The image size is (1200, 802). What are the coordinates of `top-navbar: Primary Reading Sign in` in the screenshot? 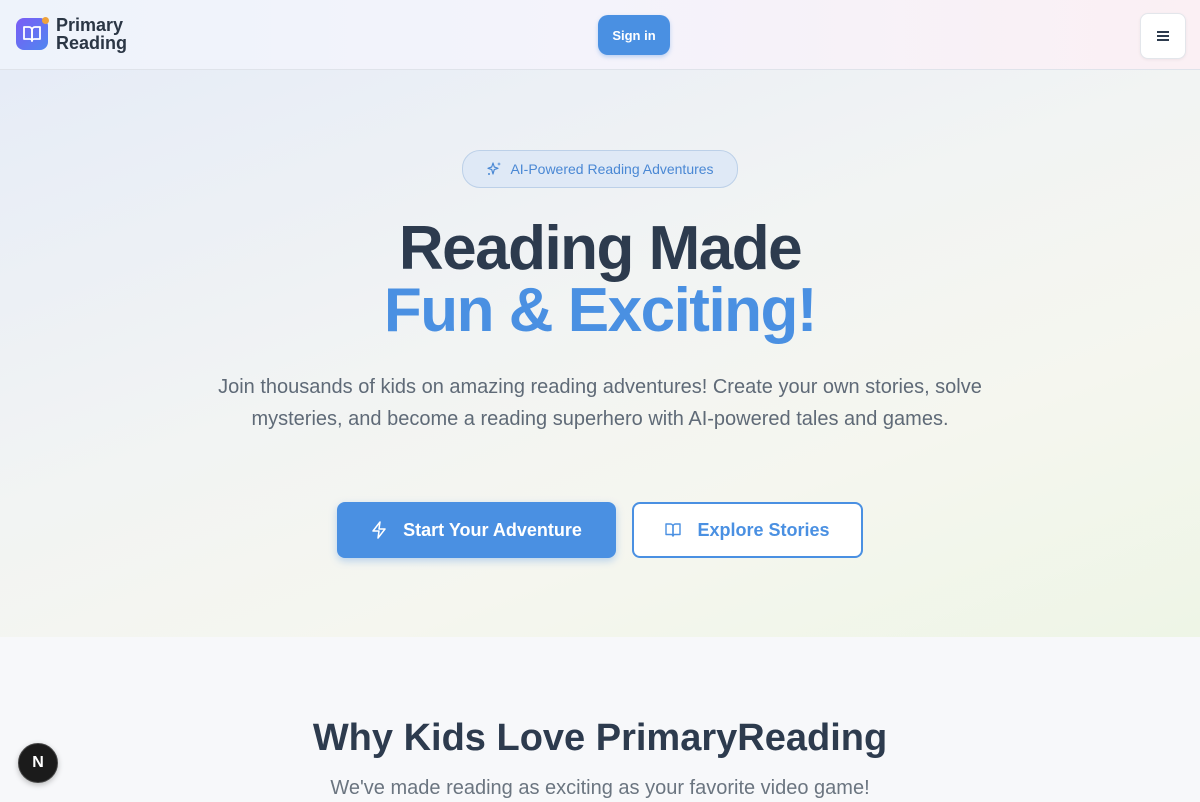 It's located at (600, 35).